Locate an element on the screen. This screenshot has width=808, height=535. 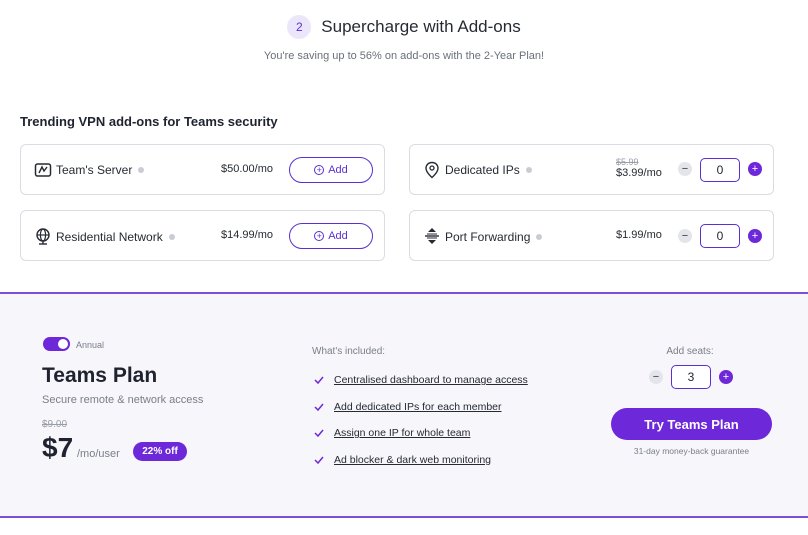
plan-old-price: $9.00 is located at coordinates (55, 424).